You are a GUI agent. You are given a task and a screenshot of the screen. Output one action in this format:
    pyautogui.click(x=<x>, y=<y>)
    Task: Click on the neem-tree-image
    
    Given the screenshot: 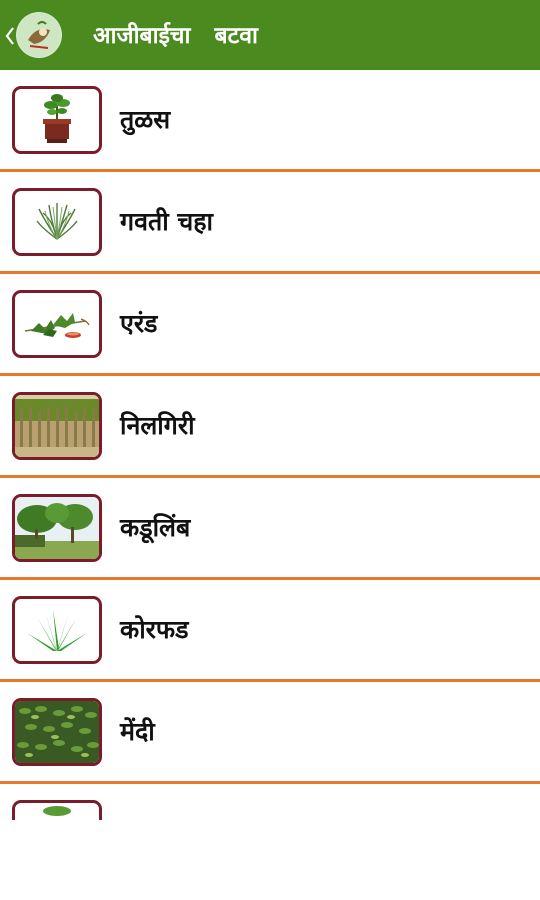 What is the action you would take?
    pyautogui.click(x=57, y=528)
    